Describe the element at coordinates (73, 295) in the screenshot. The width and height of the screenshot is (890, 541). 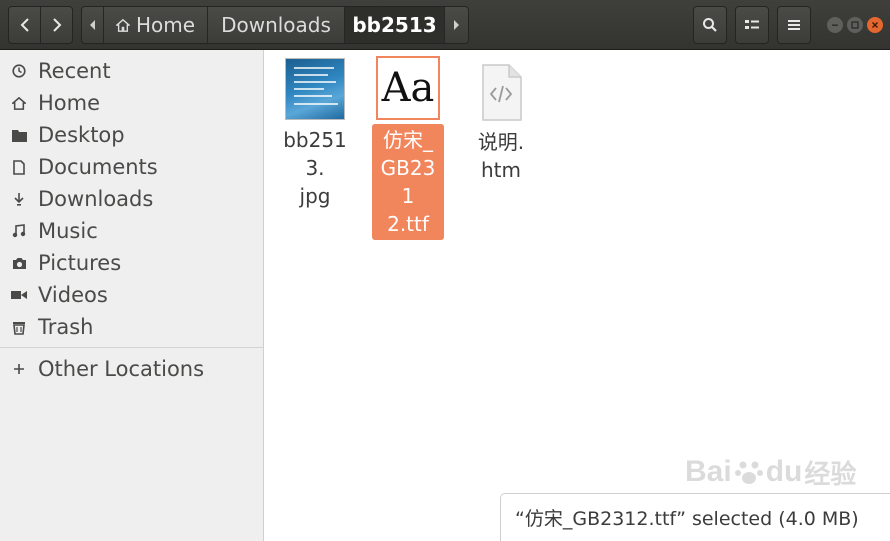
I see `sidebar-item-label: Videos` at that location.